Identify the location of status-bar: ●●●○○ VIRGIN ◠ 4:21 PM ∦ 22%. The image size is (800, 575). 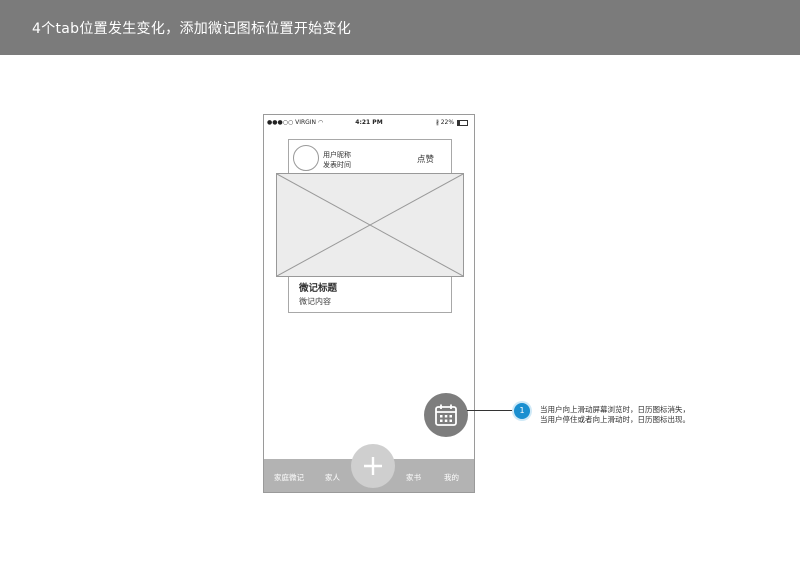
(369, 122).